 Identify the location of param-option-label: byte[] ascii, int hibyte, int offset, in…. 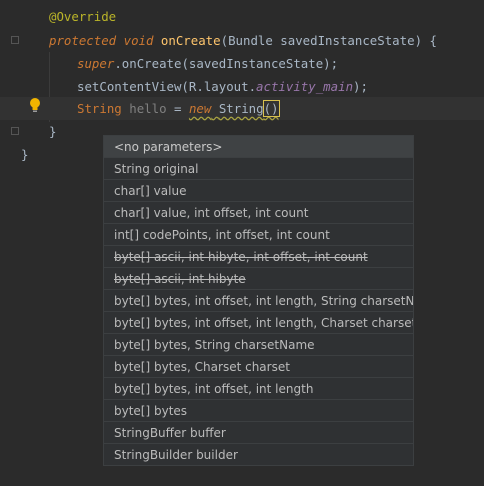
(241, 257).